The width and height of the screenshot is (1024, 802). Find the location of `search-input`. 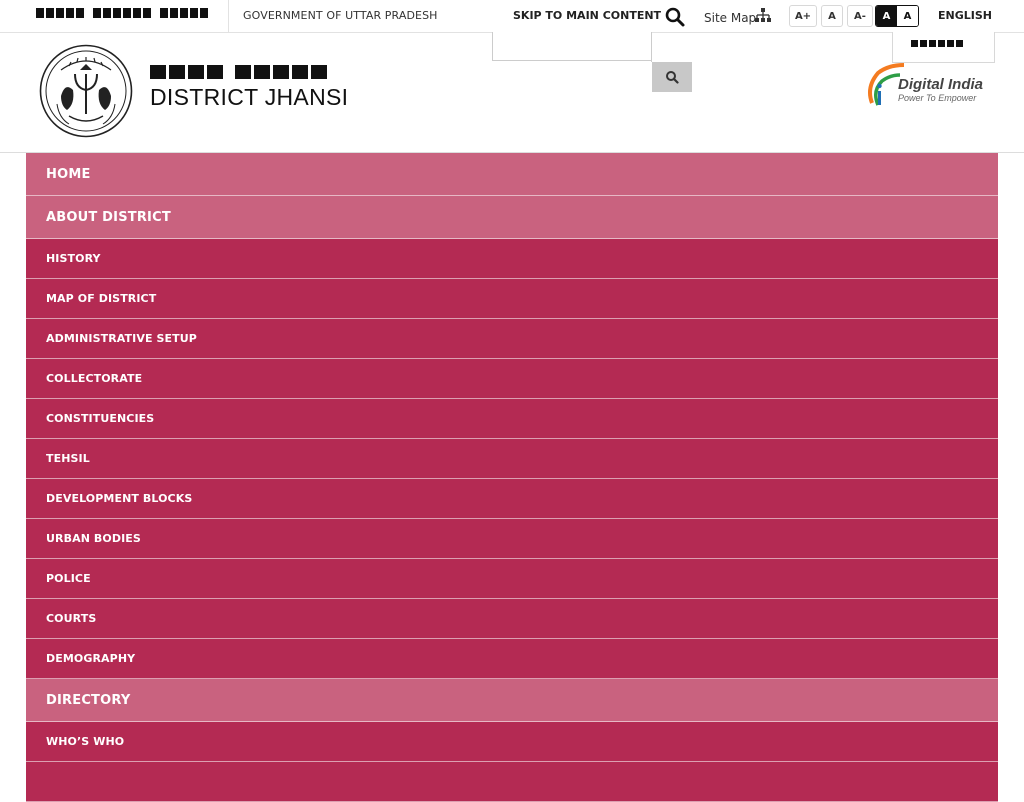

search-input is located at coordinates (572, 46).